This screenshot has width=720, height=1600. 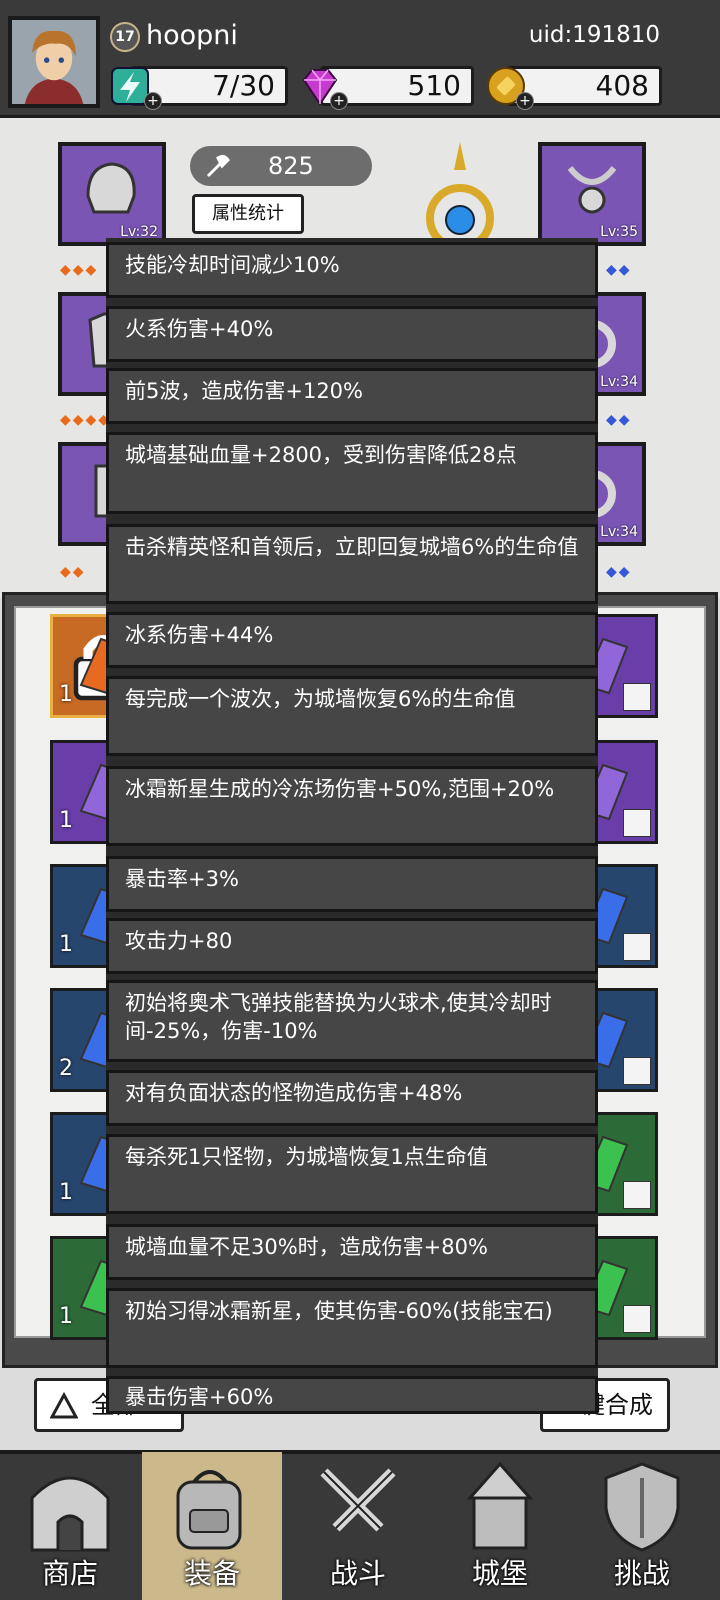 I want to click on gem-sockets: ◆◆◆◆, so click(x=86, y=420).